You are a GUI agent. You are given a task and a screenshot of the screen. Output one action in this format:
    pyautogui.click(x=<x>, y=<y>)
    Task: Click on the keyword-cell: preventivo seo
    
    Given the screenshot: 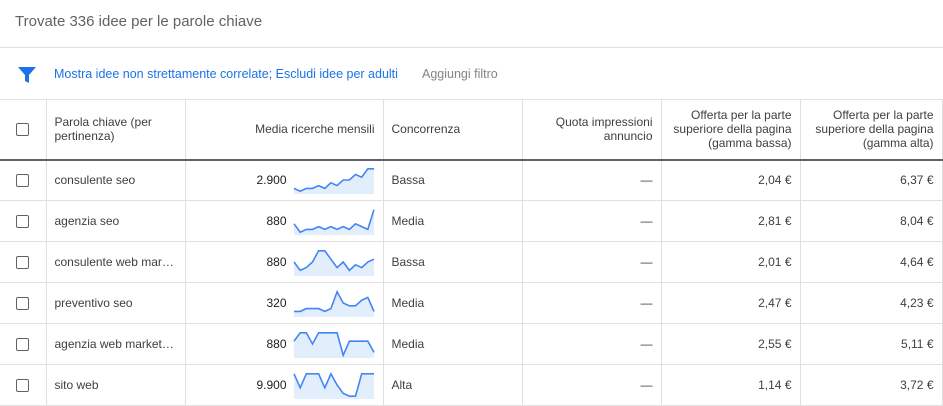 What is the action you would take?
    pyautogui.click(x=116, y=303)
    